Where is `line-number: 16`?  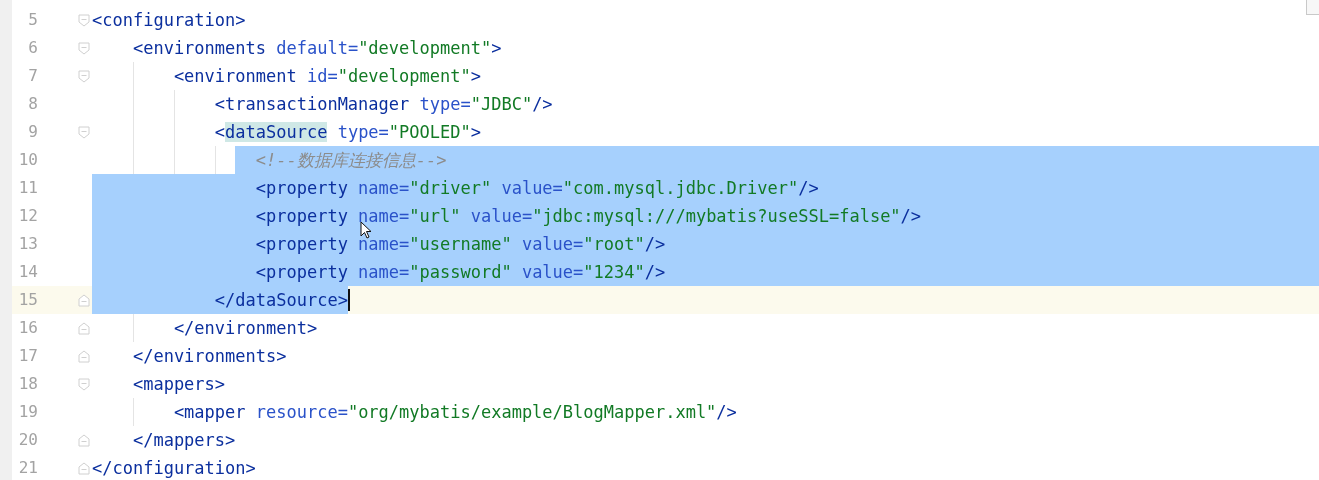
line-number: 16 is located at coordinates (27, 328).